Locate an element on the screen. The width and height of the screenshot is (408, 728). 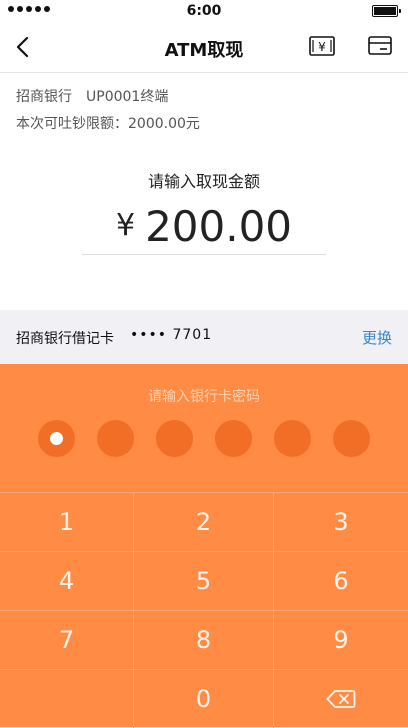
key-delete is located at coordinates (341, 699).